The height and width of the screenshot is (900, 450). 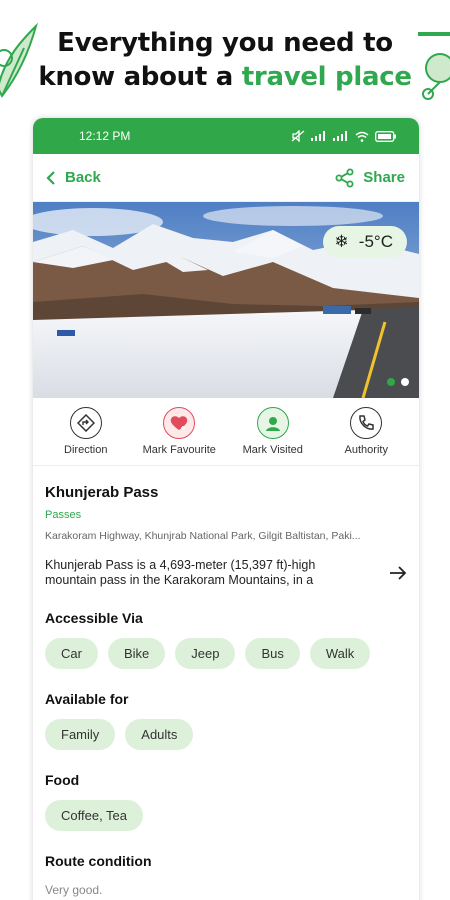 What do you see at coordinates (102, 492) in the screenshot?
I see `place-name: Khunjerab Pass` at bounding box center [102, 492].